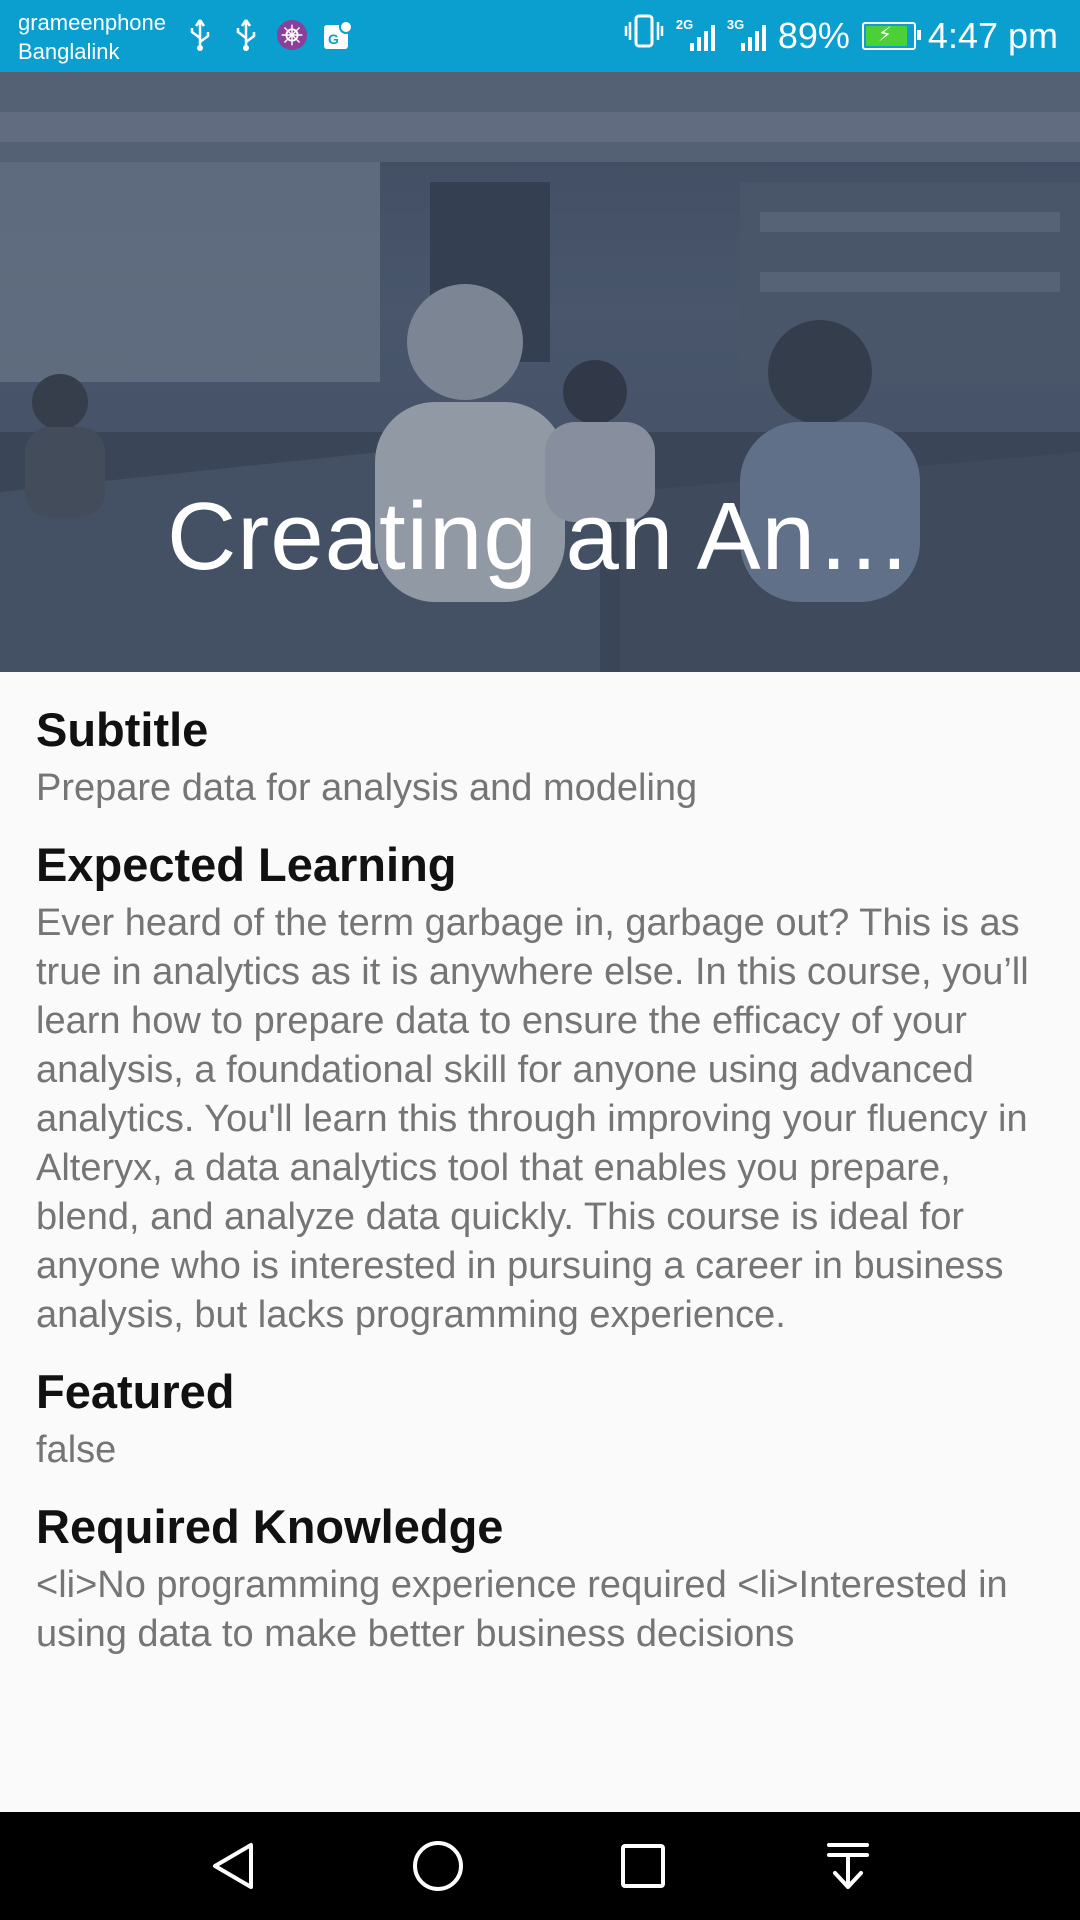 Image resolution: width=1080 pixels, height=1920 pixels. Describe the element at coordinates (540, 1866) in the screenshot. I see `navigation-bar` at that location.